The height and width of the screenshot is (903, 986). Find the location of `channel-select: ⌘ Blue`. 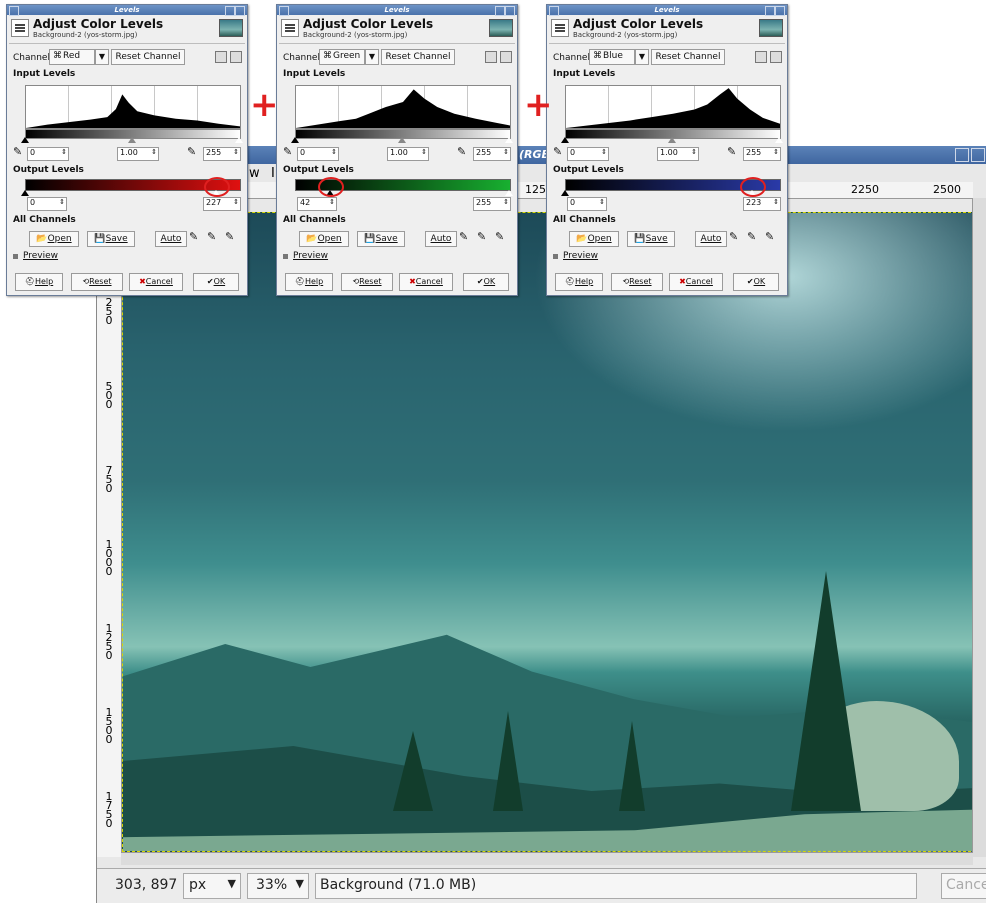

channel-select: ⌘ Blue is located at coordinates (612, 57).